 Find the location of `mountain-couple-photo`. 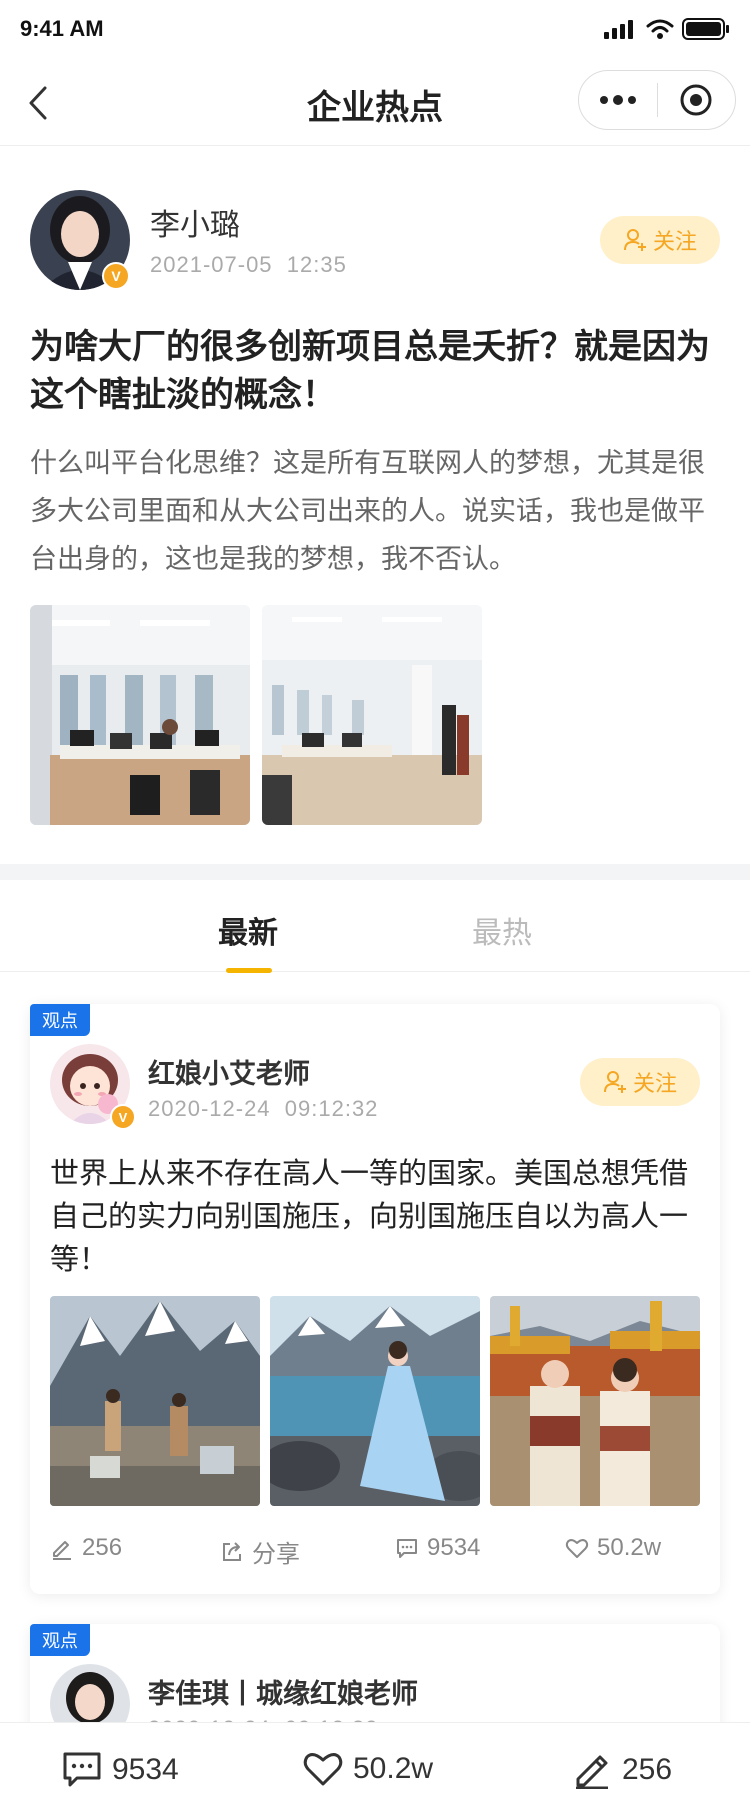

mountain-couple-photo is located at coordinates (155, 1401).